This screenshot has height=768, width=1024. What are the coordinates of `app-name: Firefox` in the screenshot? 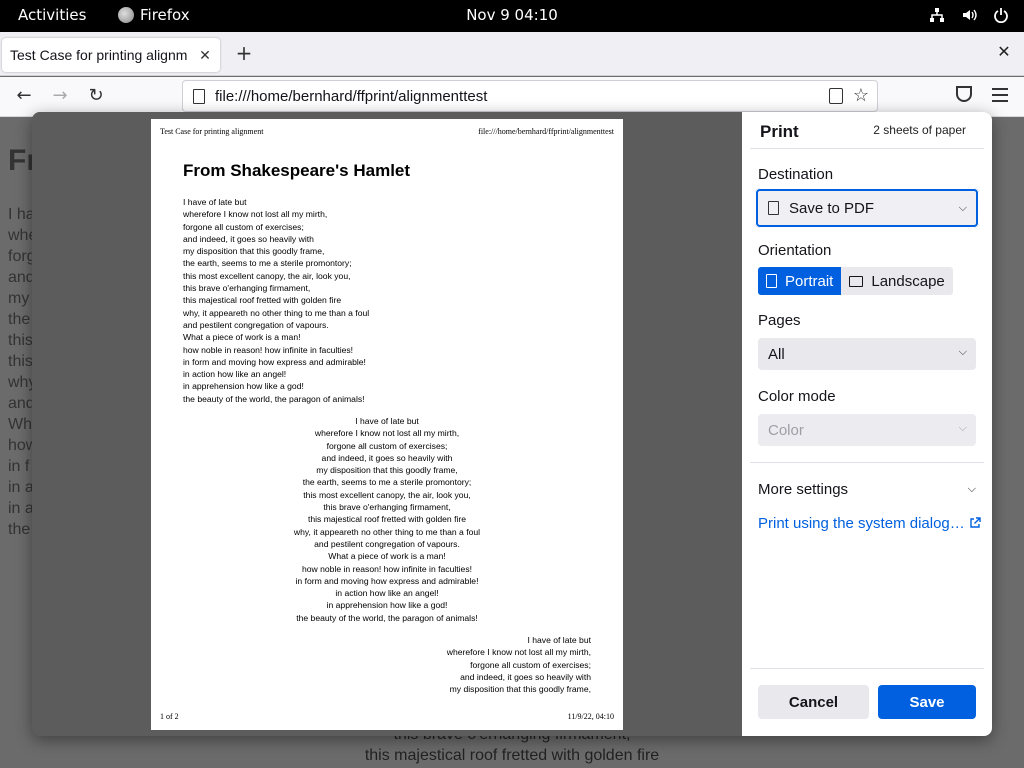 It's located at (165, 15).